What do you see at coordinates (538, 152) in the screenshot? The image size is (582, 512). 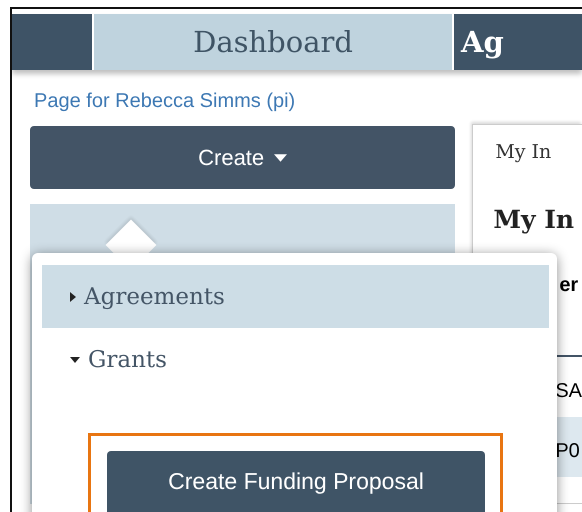 I see `panel-tab: My In` at bounding box center [538, 152].